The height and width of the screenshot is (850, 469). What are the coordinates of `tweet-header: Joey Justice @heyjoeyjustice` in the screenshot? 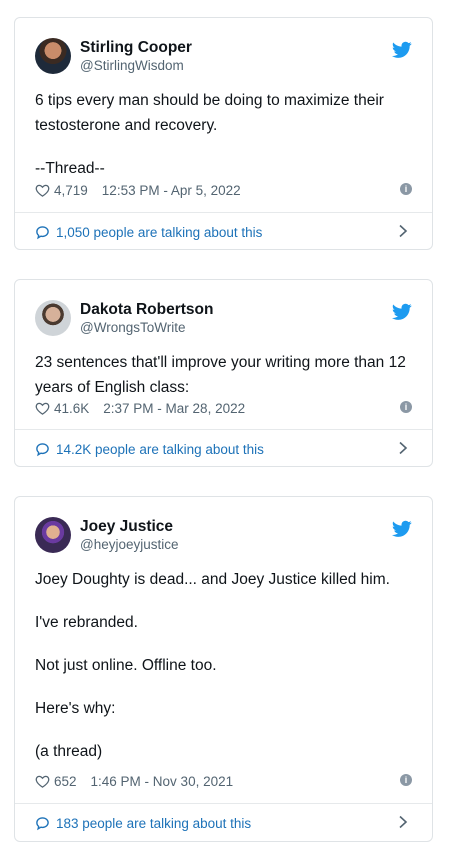 It's located at (226, 535).